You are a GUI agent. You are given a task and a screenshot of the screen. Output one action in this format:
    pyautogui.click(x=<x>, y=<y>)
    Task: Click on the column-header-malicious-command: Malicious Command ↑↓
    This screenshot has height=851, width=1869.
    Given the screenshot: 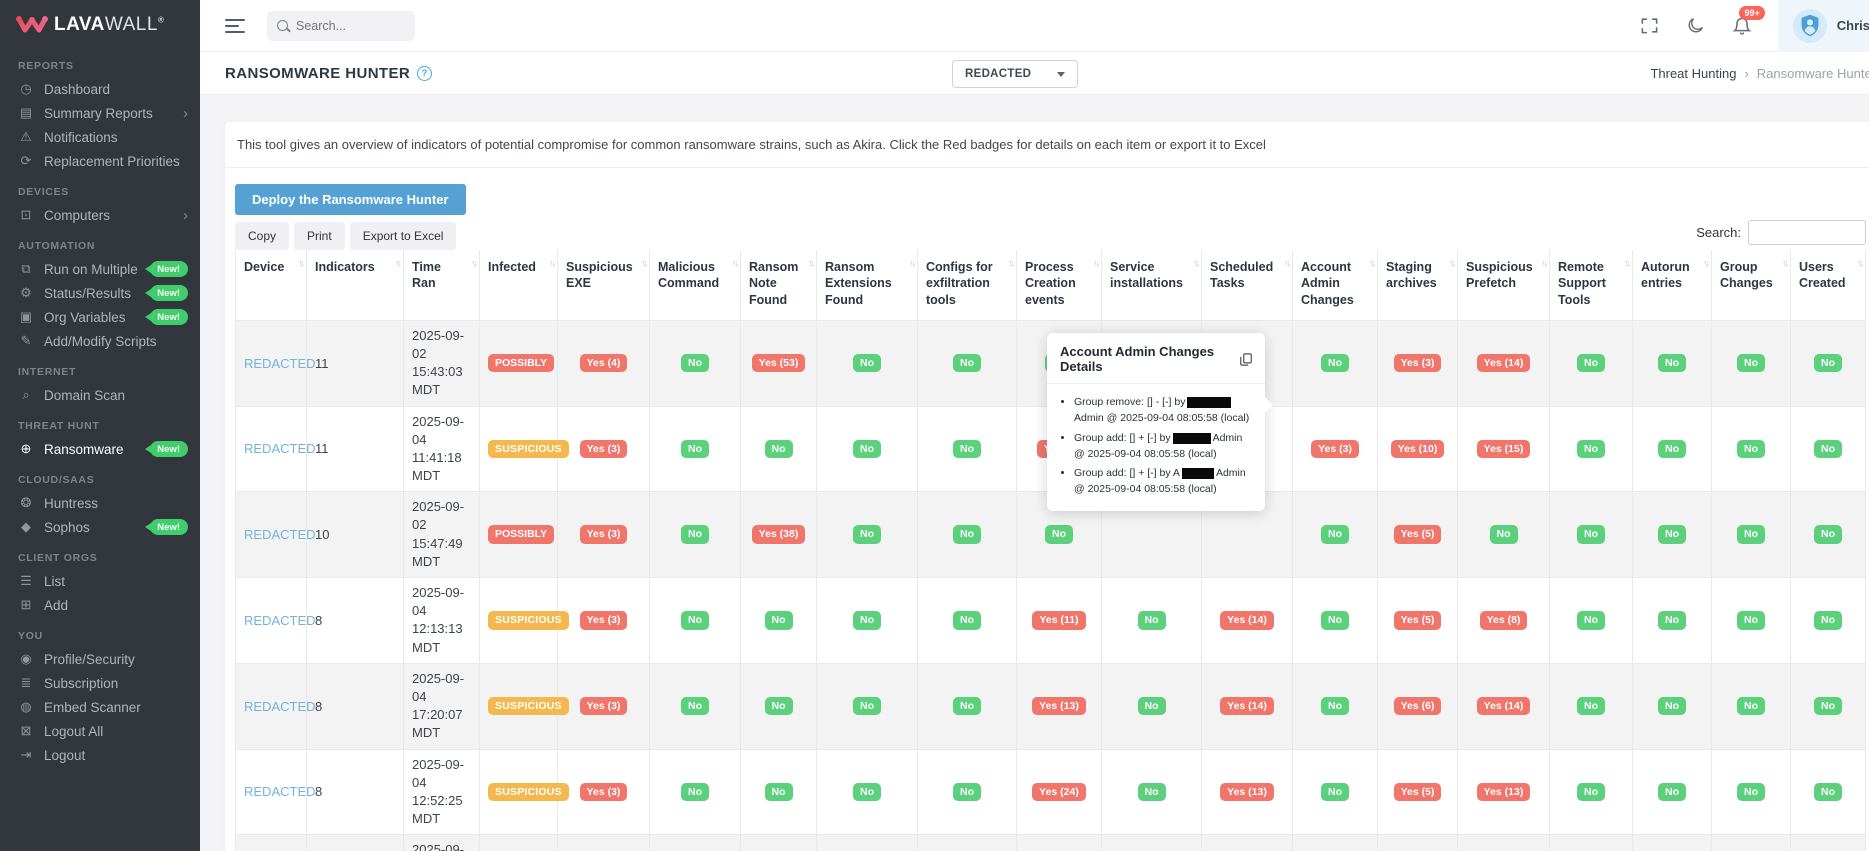 What is the action you would take?
    pyautogui.click(x=695, y=285)
    